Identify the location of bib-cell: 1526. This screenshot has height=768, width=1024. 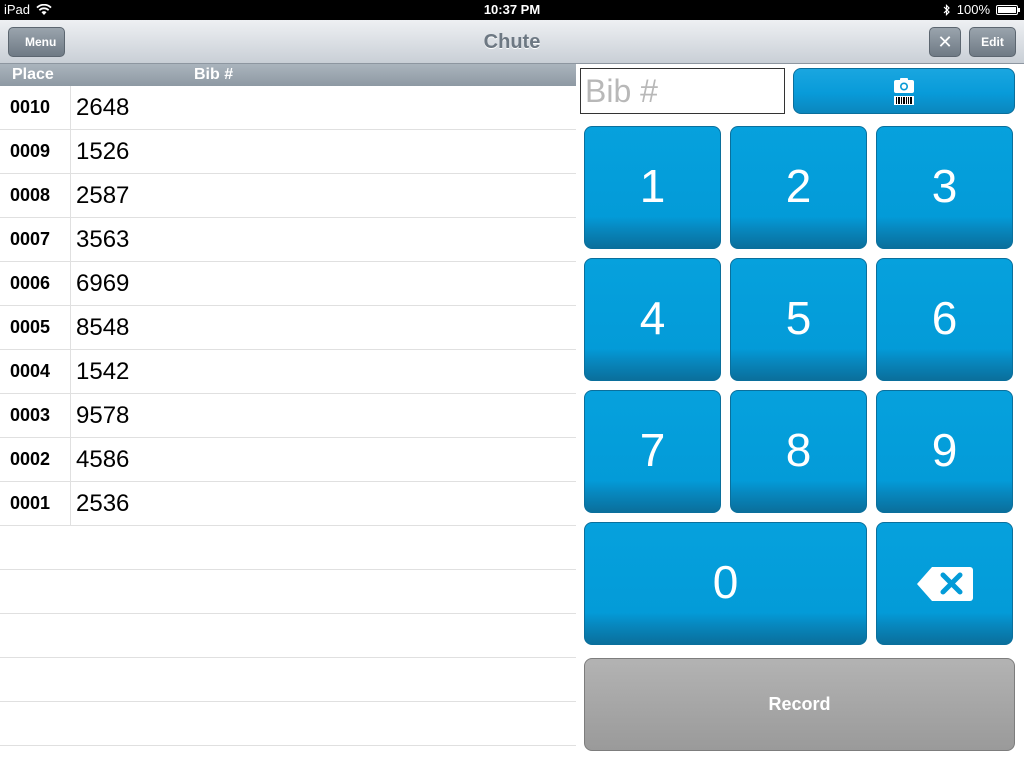
(103, 151).